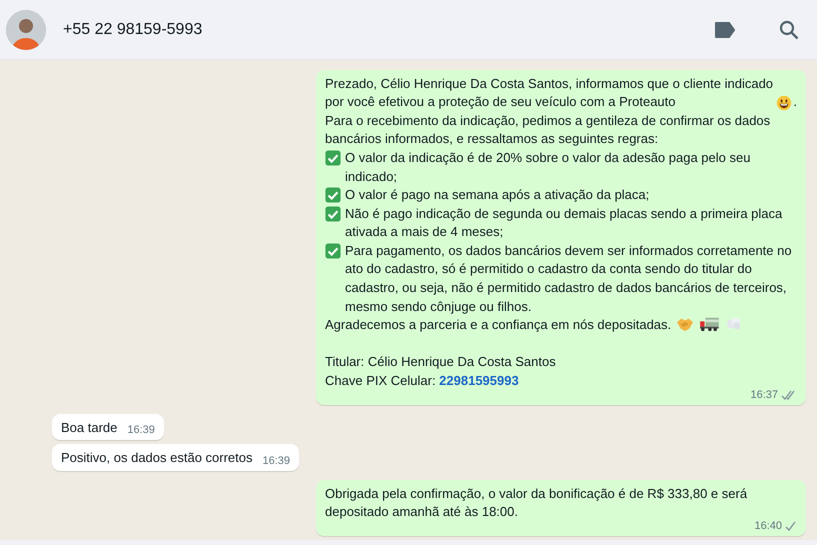 Image resolution: width=817 pixels, height=545 pixels. I want to click on contact-name: +55 22 98159-5993, so click(133, 29).